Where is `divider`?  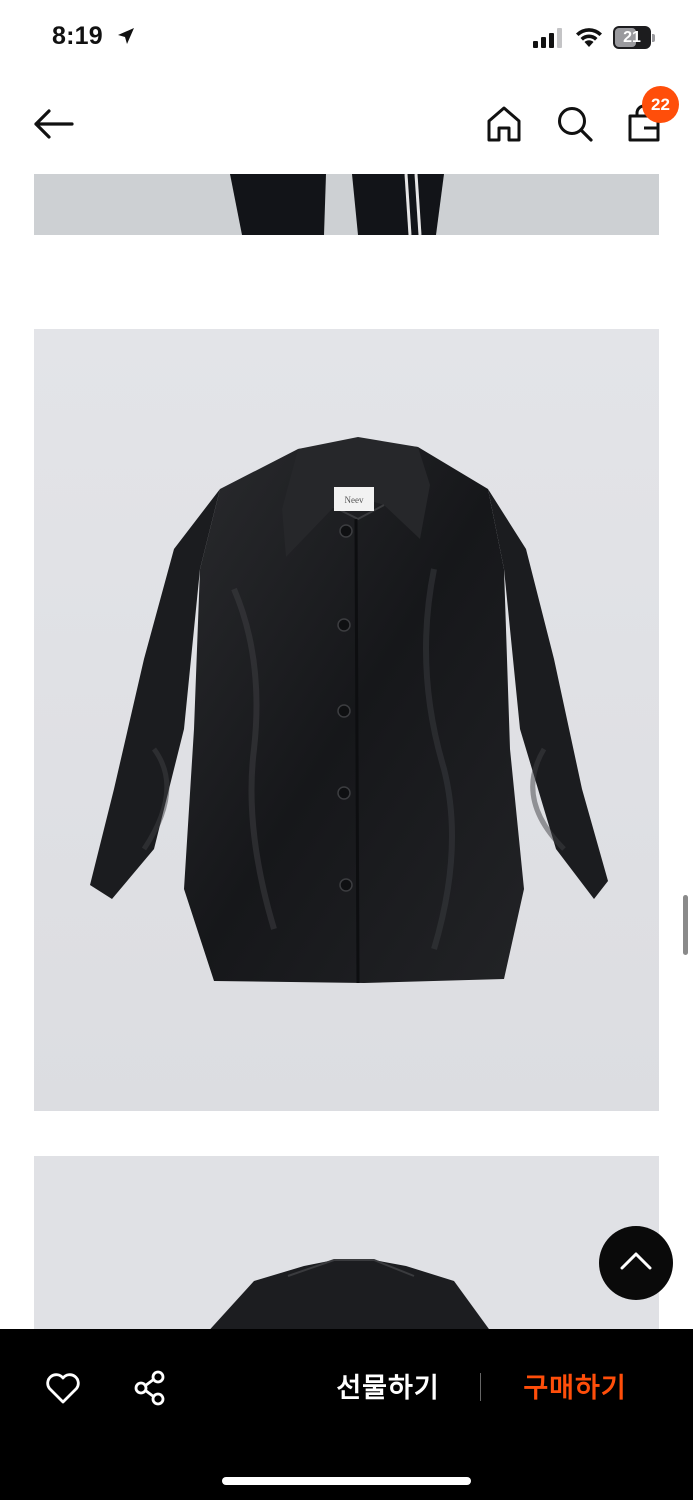 divider is located at coordinates (480, 1387).